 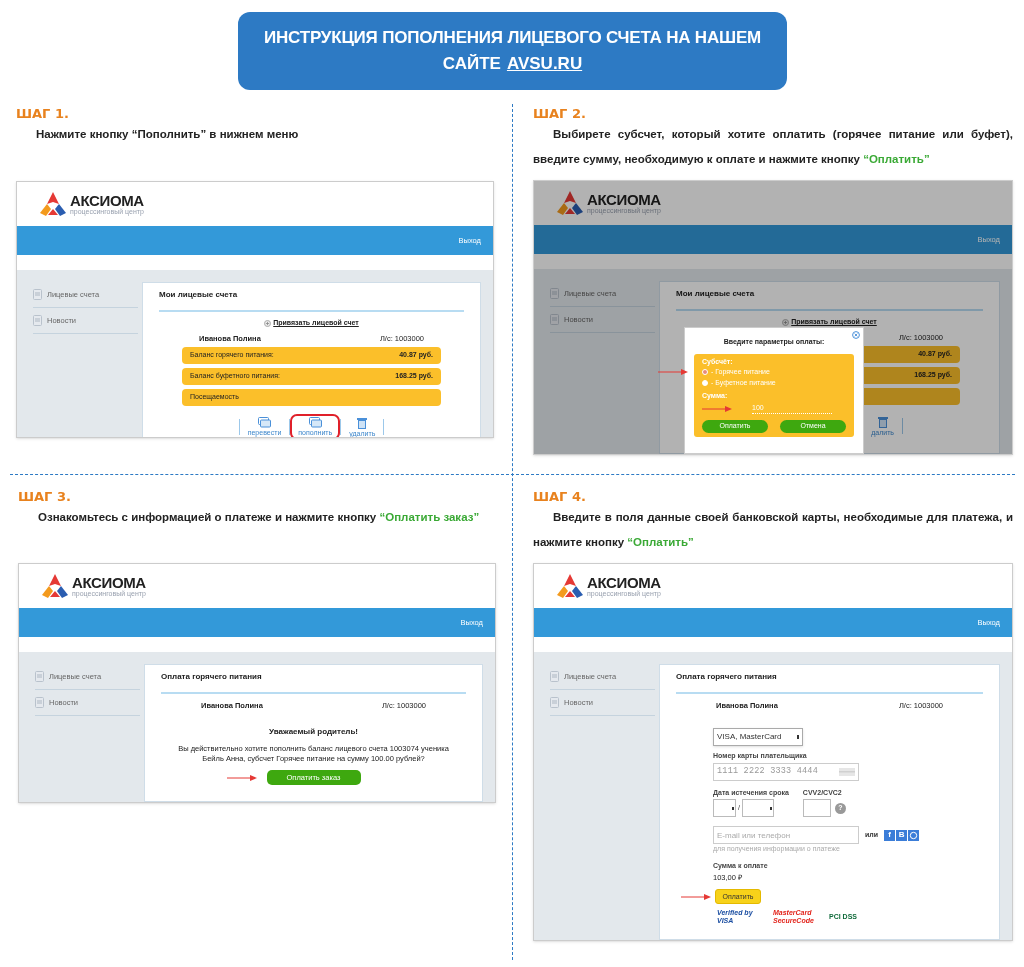 What do you see at coordinates (786, 771) in the screenshot?
I see `card-number-field: 1111 2222 3333 4444` at bounding box center [786, 771].